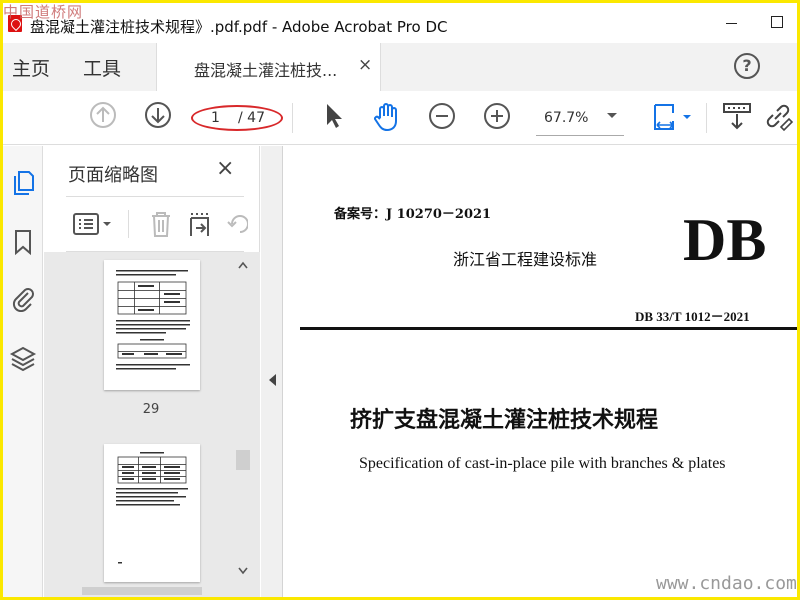 The height and width of the screenshot is (600, 800). What do you see at coordinates (23, 242) in the screenshot?
I see `bookmark-icon` at bounding box center [23, 242].